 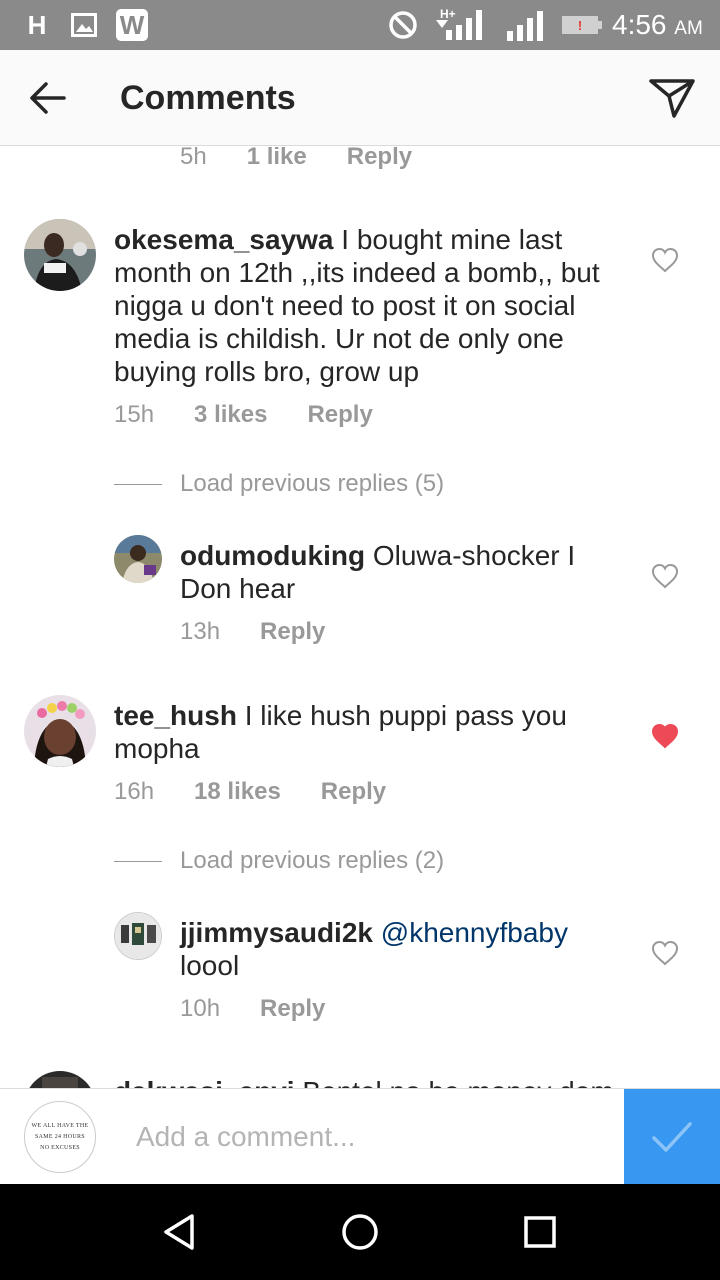 I want to click on direct-message-button, so click(x=672, y=98).